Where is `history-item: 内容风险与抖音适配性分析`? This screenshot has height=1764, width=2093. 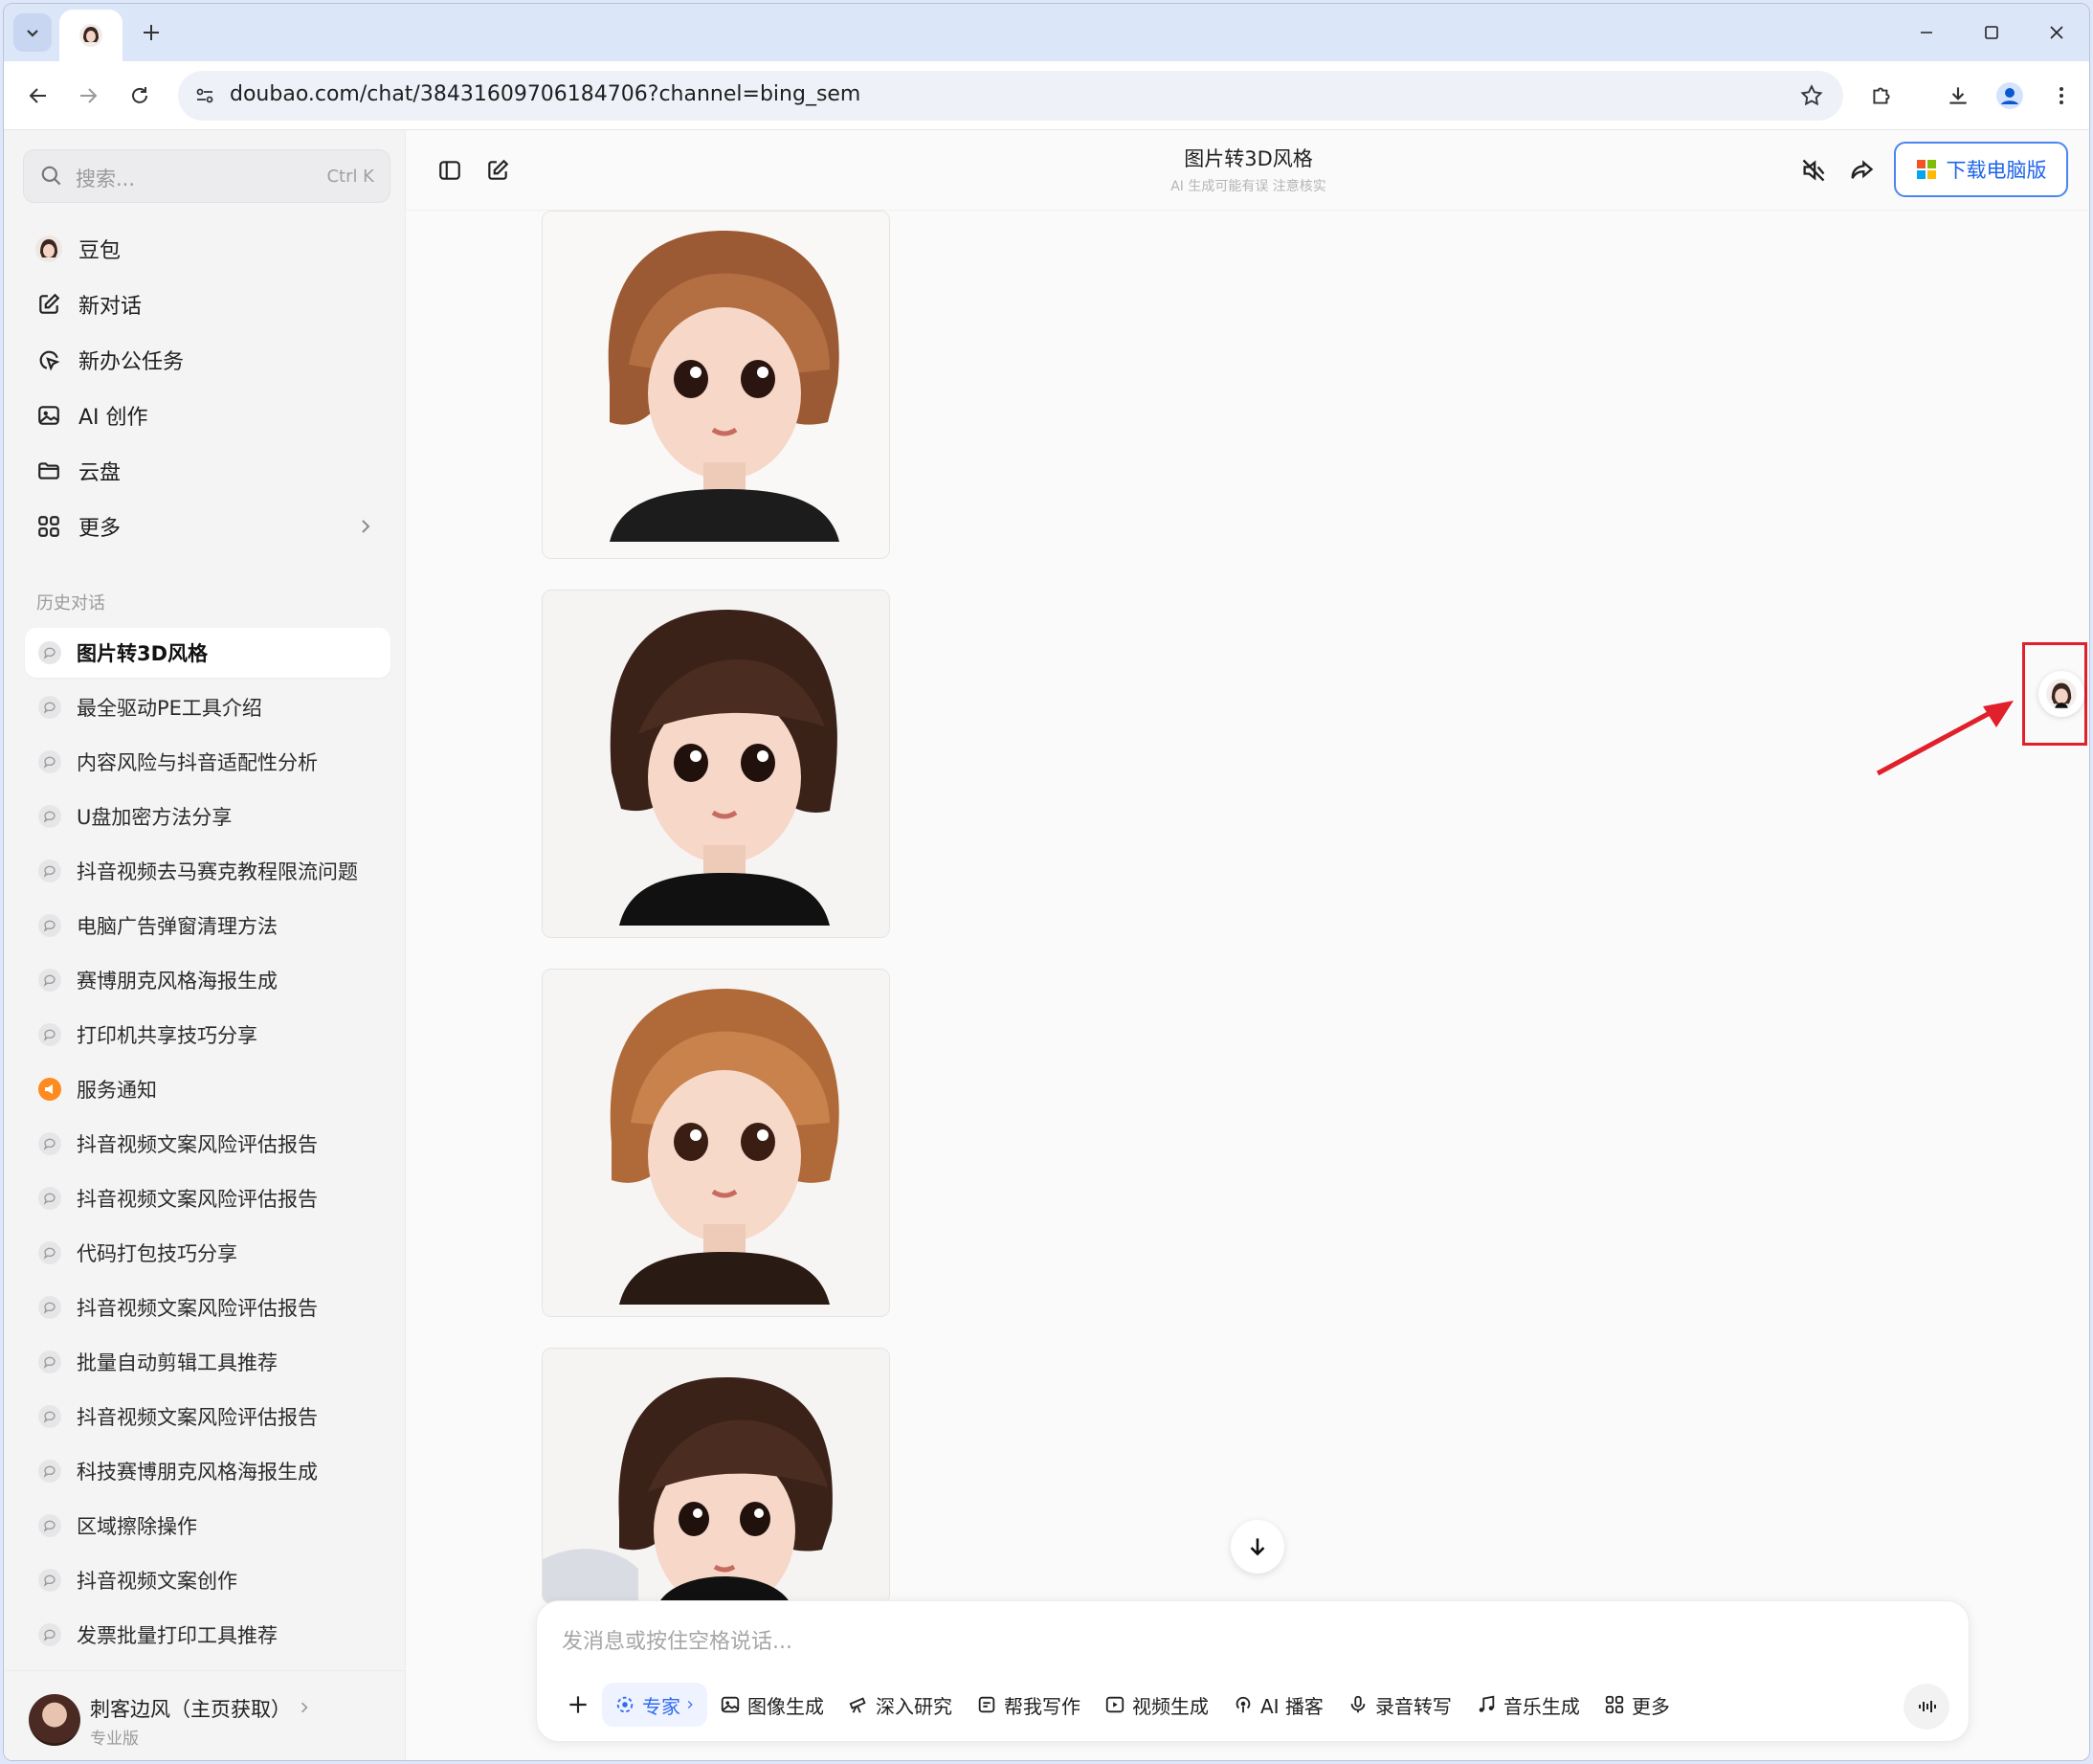 history-item: 内容风险与抖音适配性分析 is located at coordinates (207, 762).